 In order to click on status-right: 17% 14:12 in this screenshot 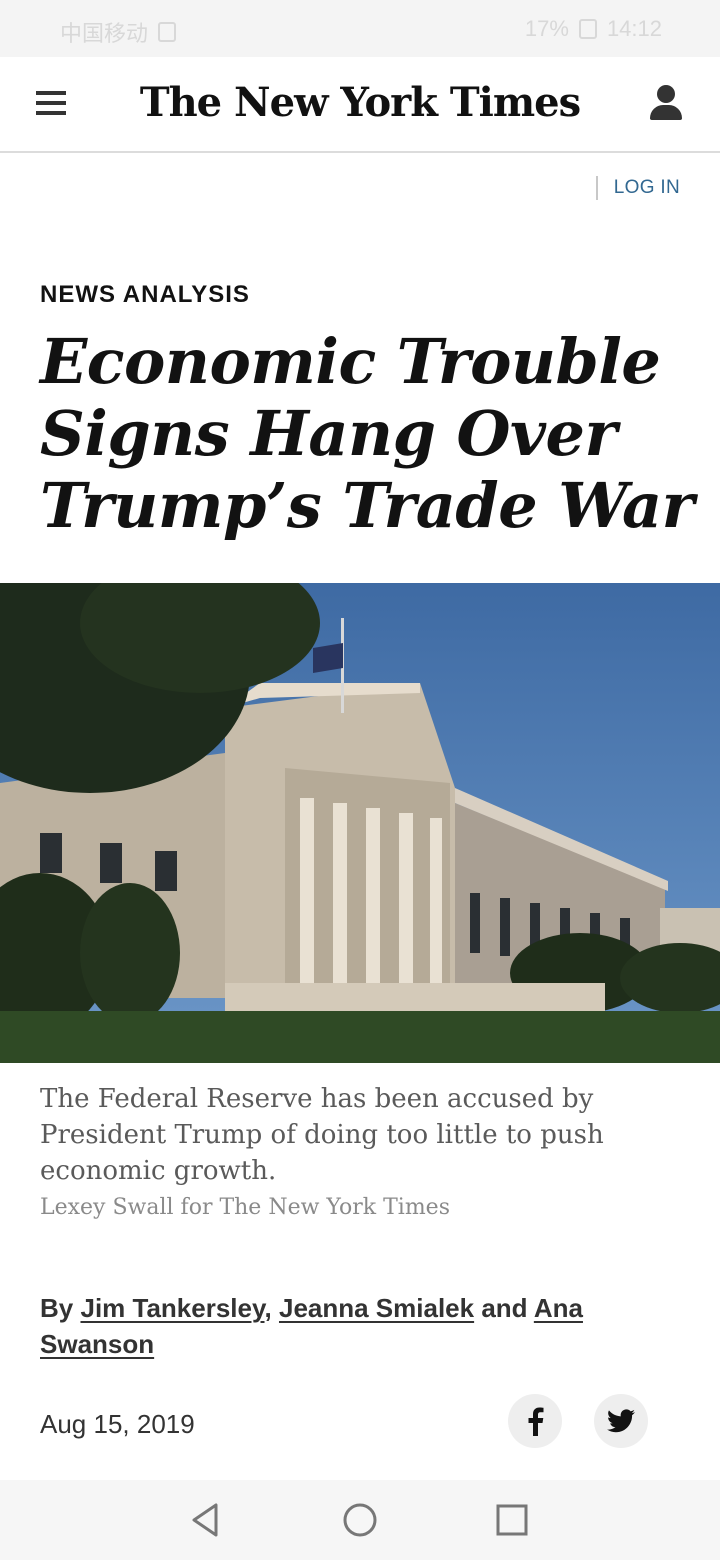, I will do `click(593, 29)`.